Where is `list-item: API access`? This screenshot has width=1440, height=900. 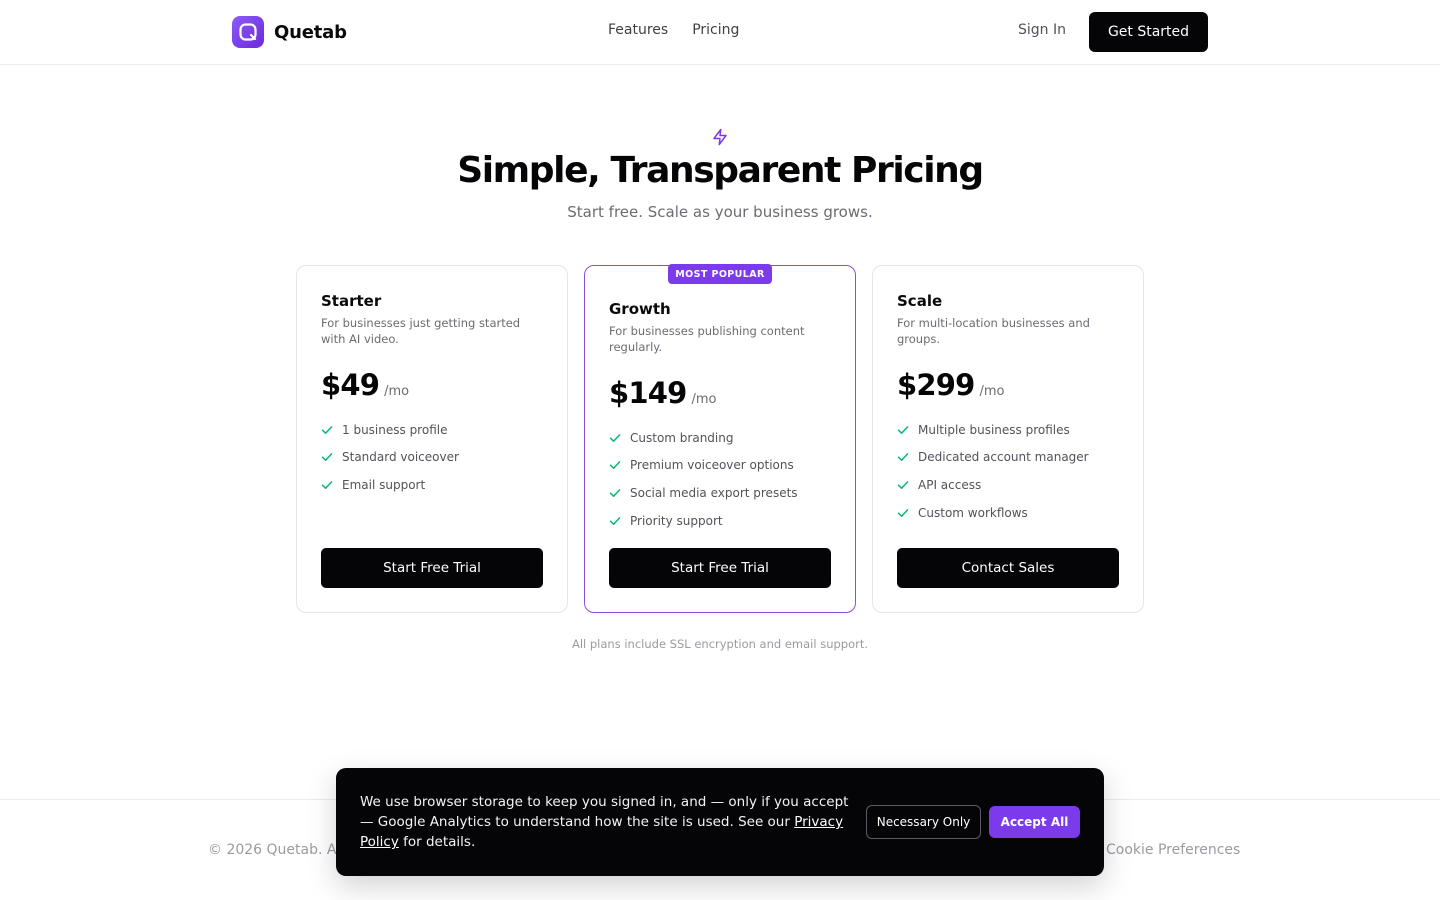 list-item: API access is located at coordinates (1008, 485).